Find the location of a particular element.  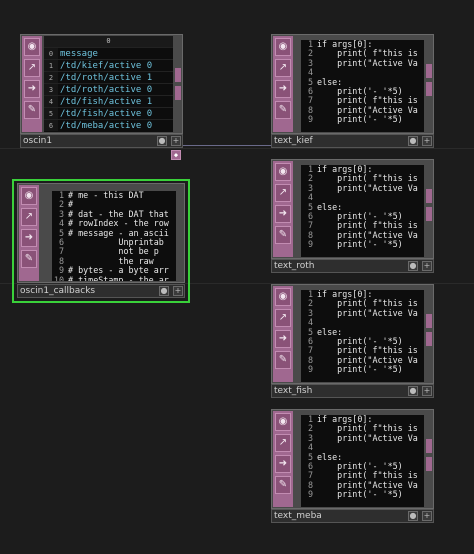

cell-value: /td/fish/active 1 is located at coordinates (106, 102).